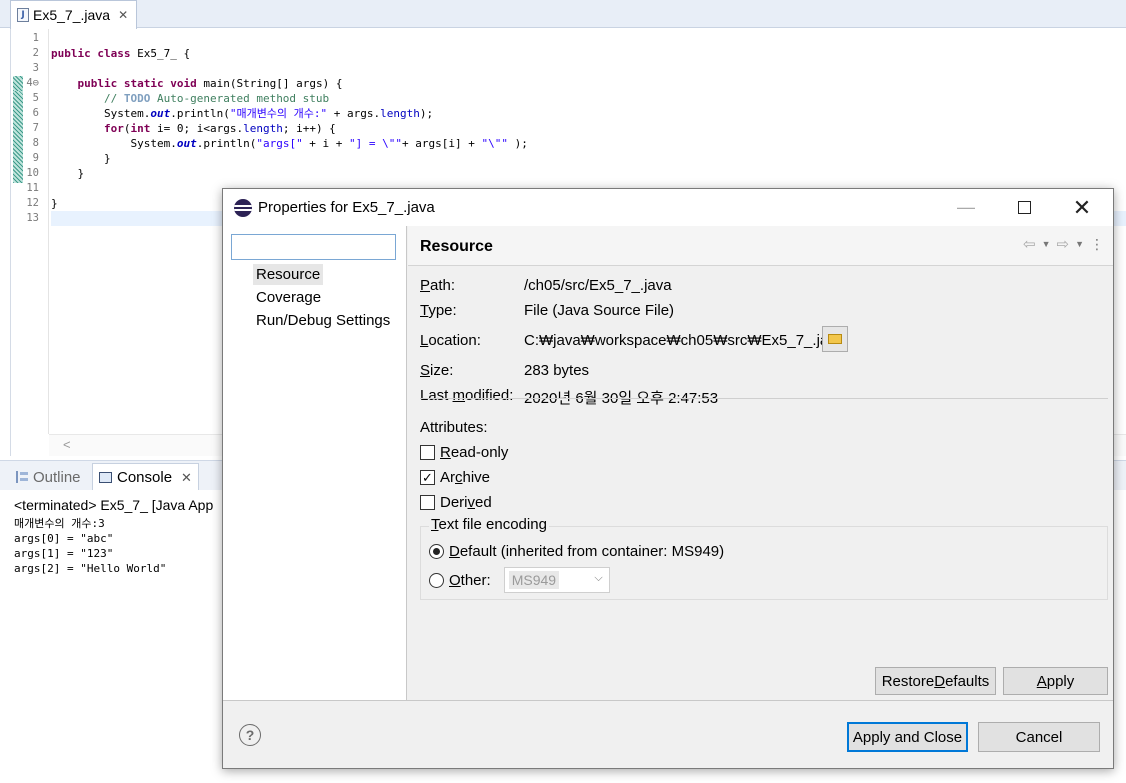 Image resolution: width=1126 pixels, height=783 pixels. What do you see at coordinates (465, 477) in the screenshot?
I see `archive-label: Archive` at bounding box center [465, 477].